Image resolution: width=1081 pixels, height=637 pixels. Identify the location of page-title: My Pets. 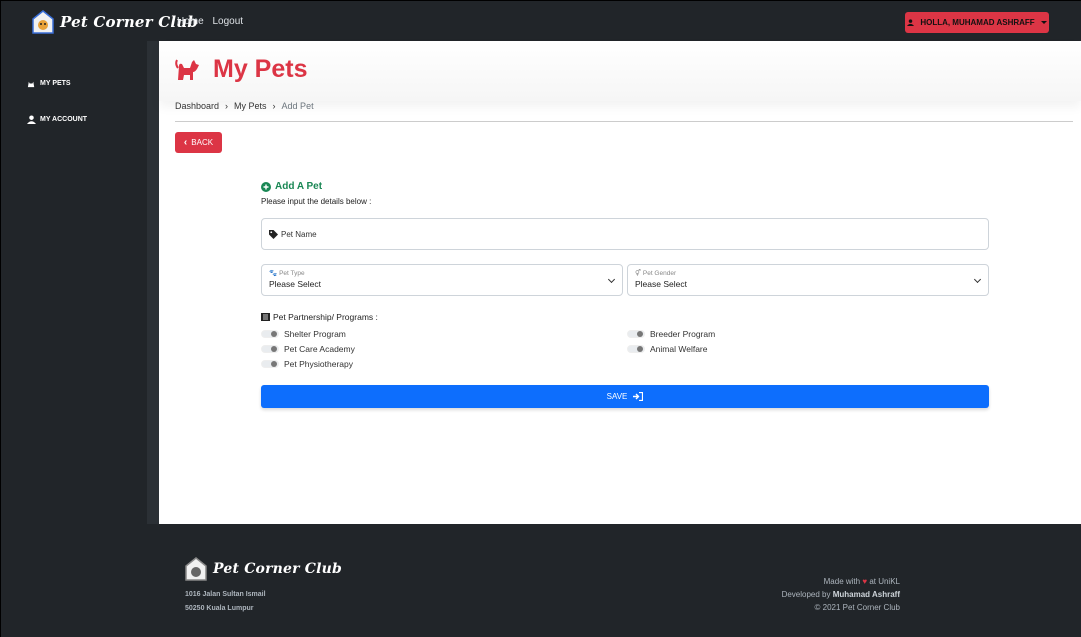
(260, 69).